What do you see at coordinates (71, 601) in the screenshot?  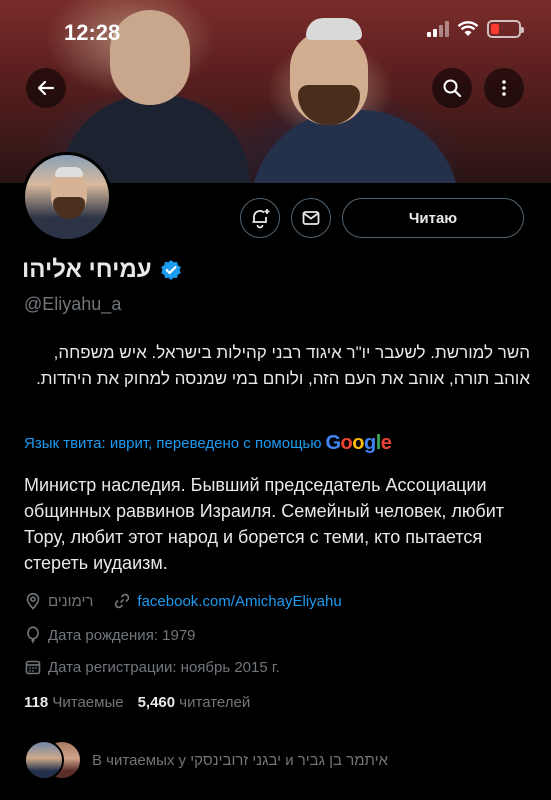 I see `location-text: רימונים` at bounding box center [71, 601].